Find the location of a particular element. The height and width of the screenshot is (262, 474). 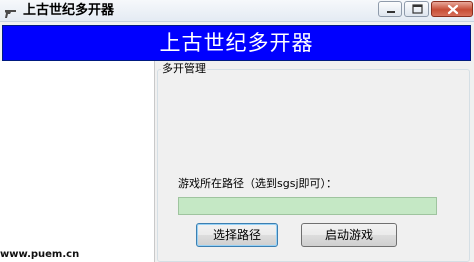

minimize-button is located at coordinates (390, 9).